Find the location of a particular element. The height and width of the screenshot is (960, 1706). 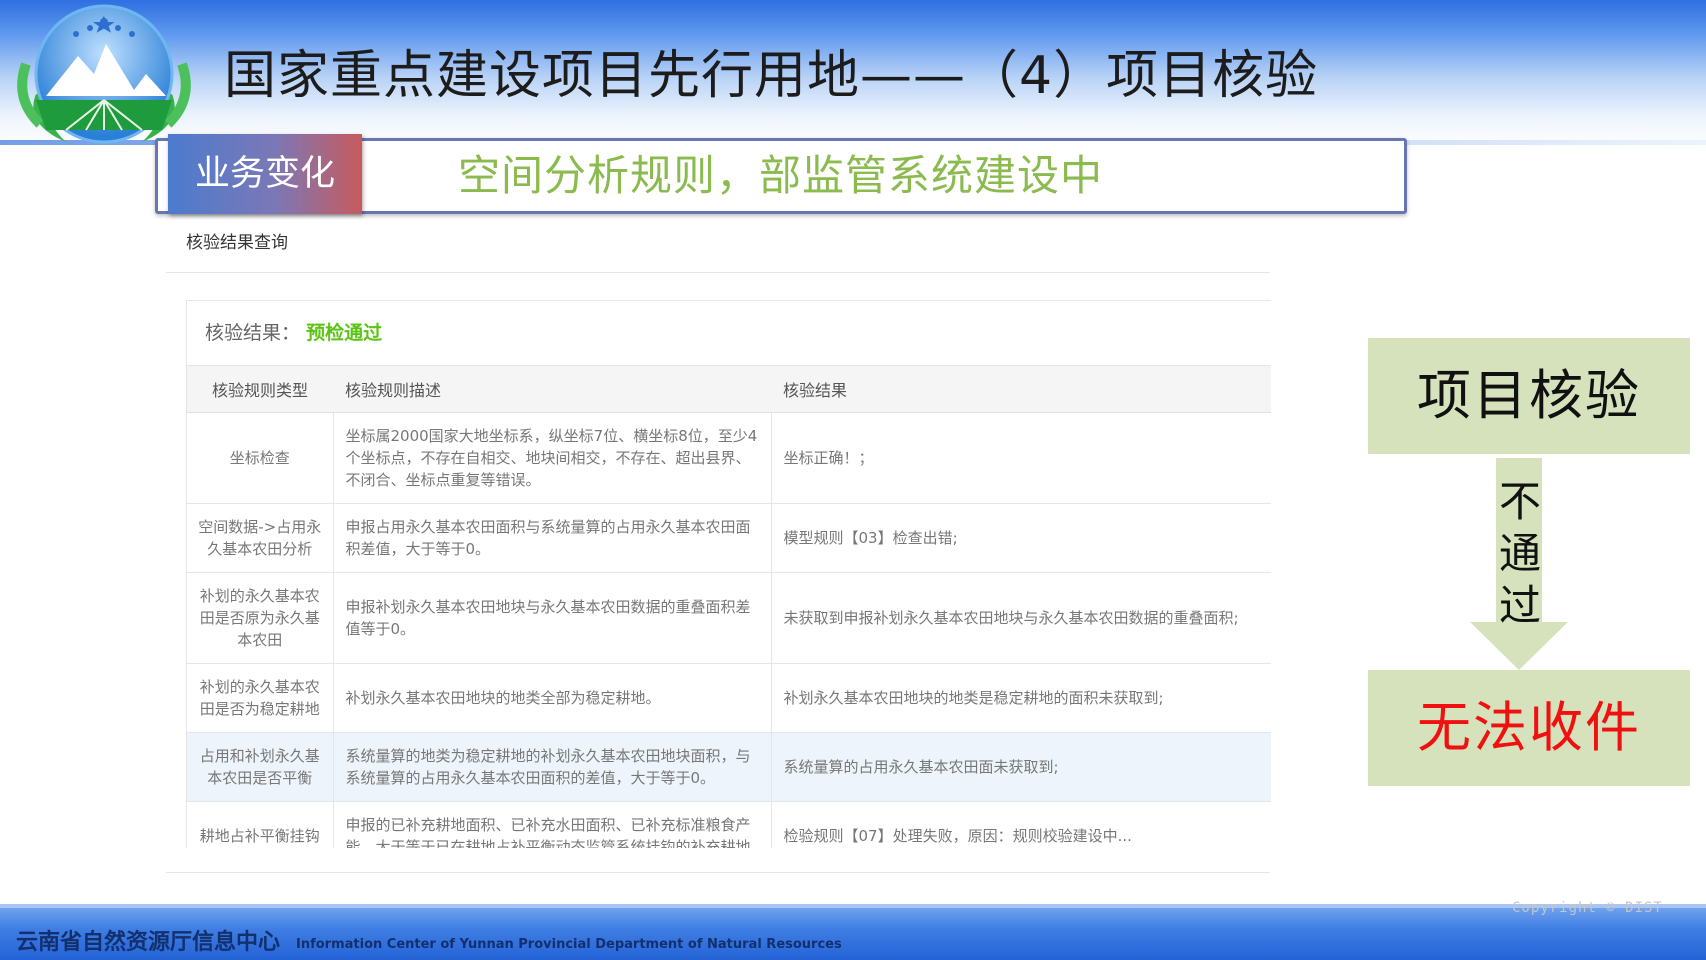

bottom-separator is located at coordinates (718, 872).